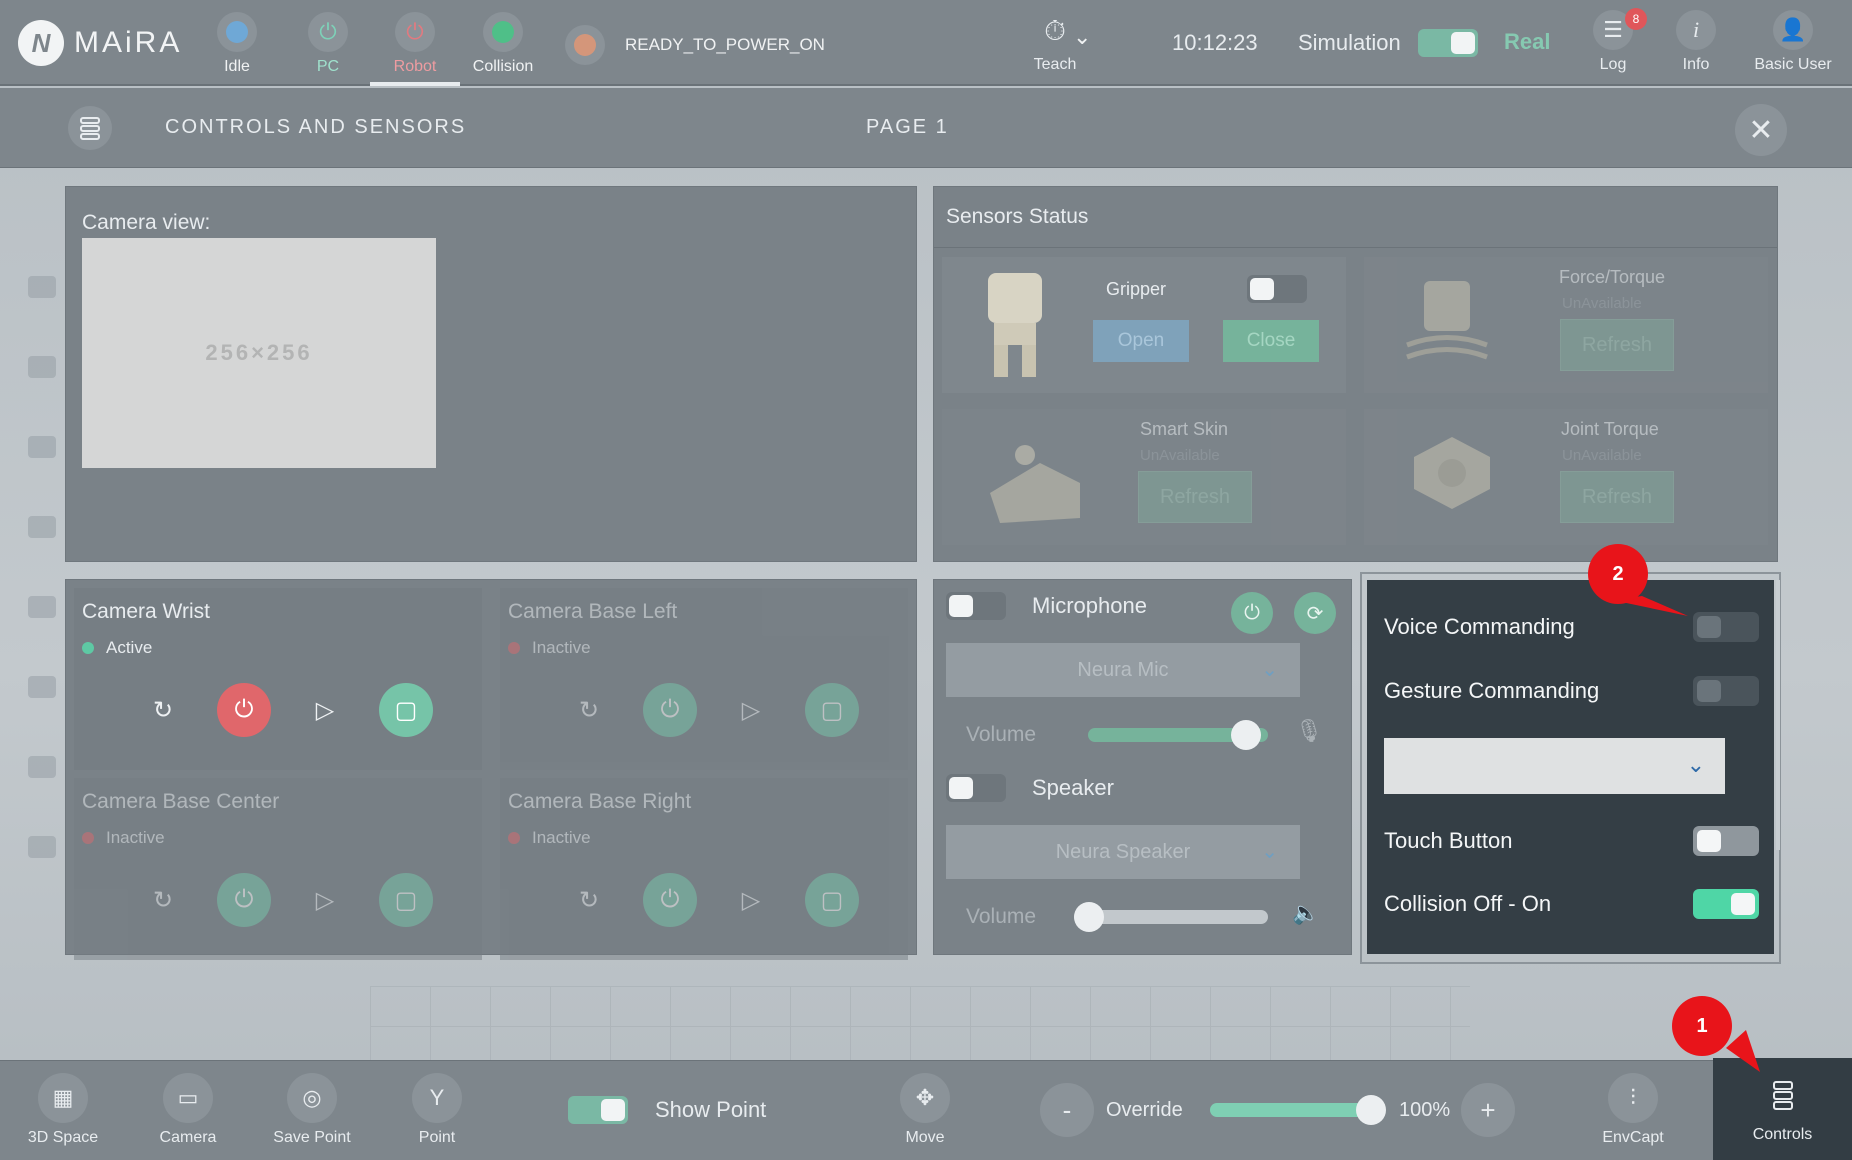 Image resolution: width=1852 pixels, height=1160 pixels. I want to click on annotation-arrows, so click(1686, 834).